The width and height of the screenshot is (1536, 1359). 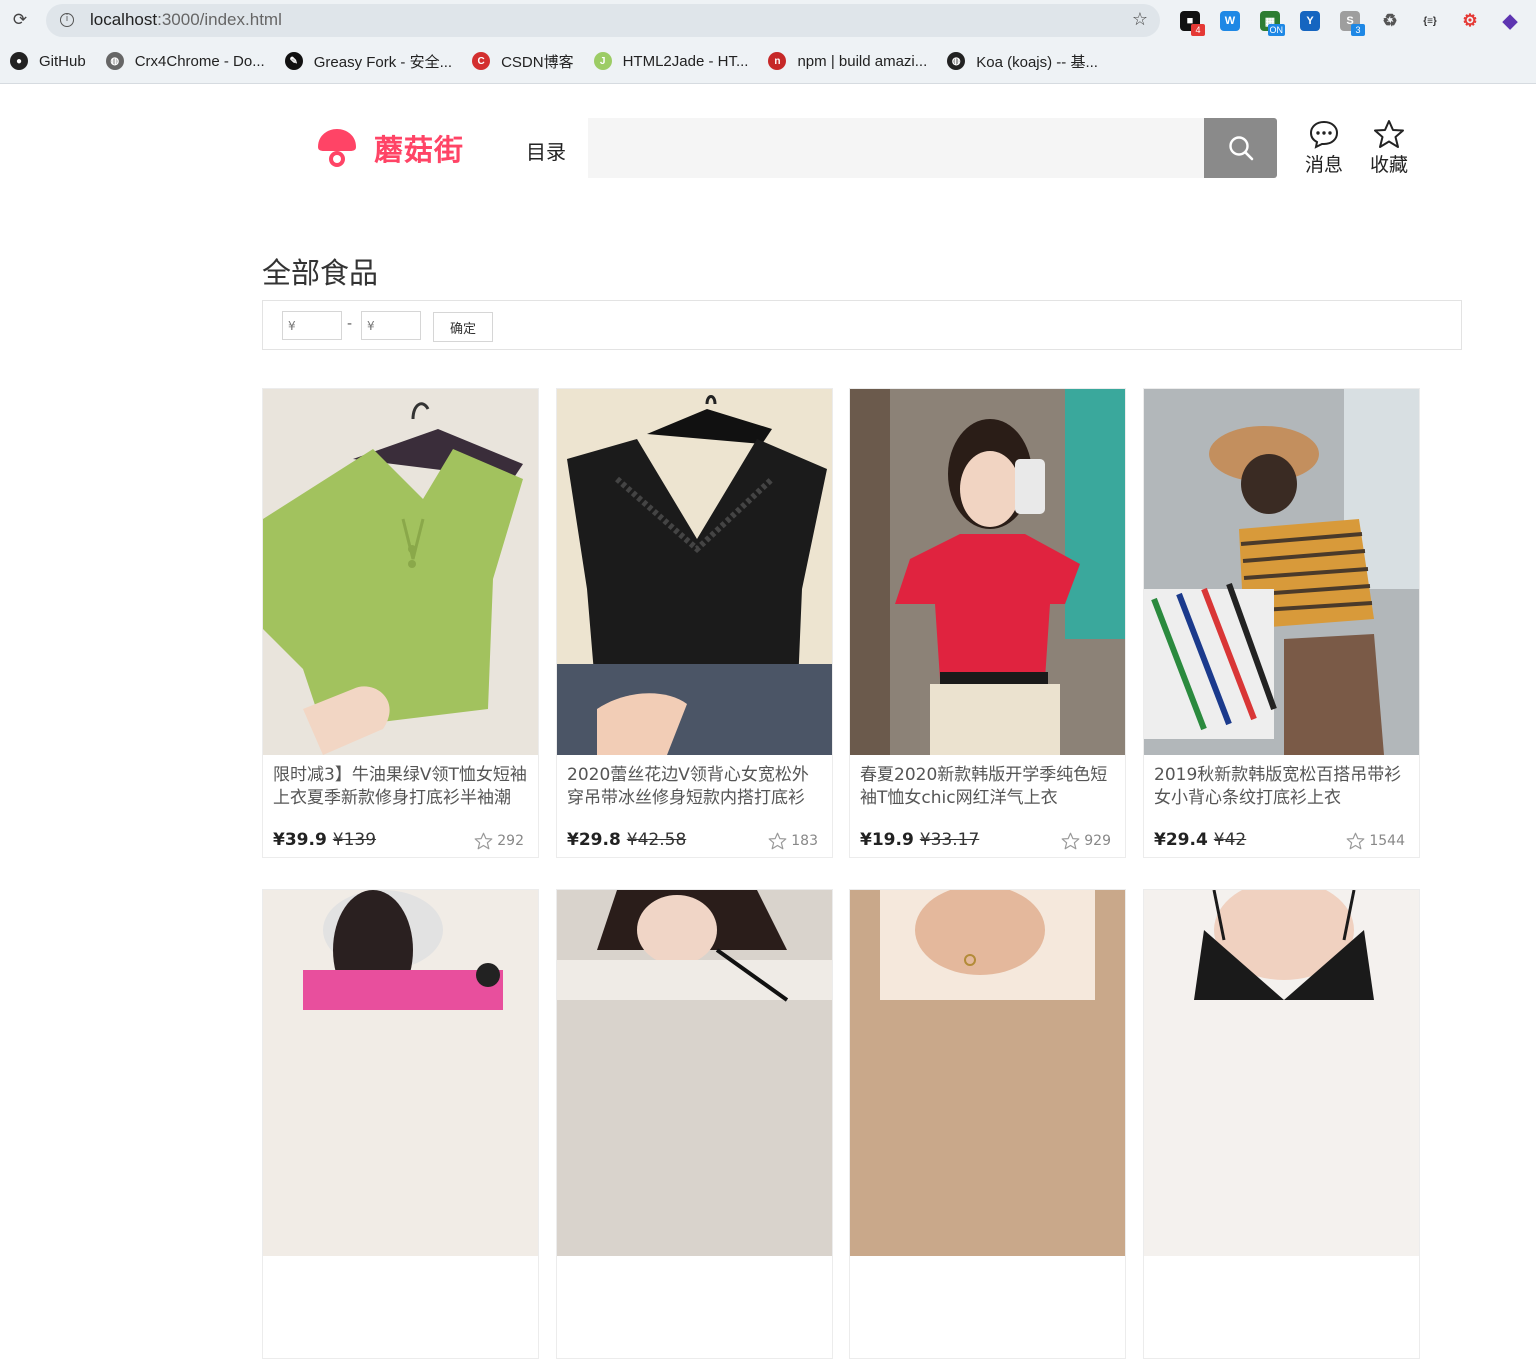 What do you see at coordinates (1190, 21) in the screenshot?
I see `ext-notes-icon: ■ 4` at bounding box center [1190, 21].